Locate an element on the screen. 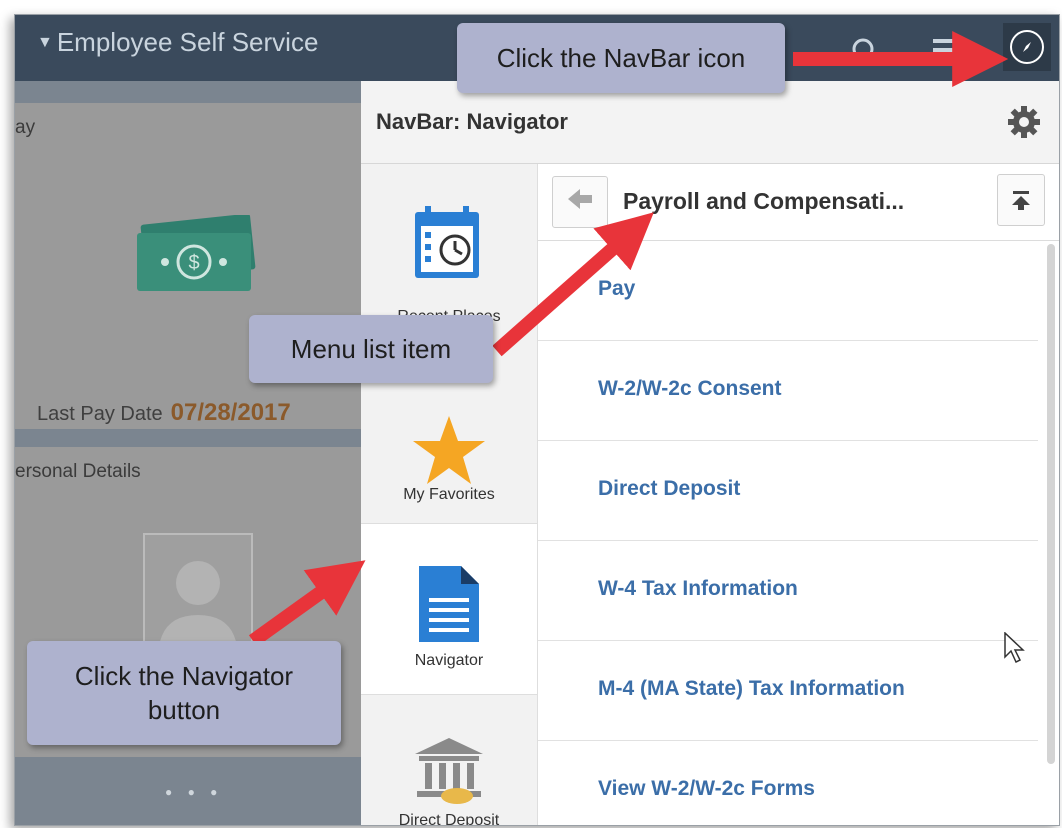 This screenshot has height=828, width=1062. arrow-to-navigator is located at coordinates (307, 603).